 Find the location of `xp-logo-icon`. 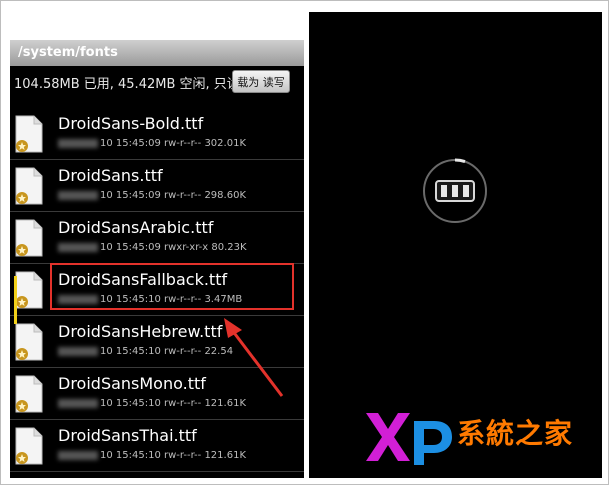

xp-logo-icon is located at coordinates (409, 439).